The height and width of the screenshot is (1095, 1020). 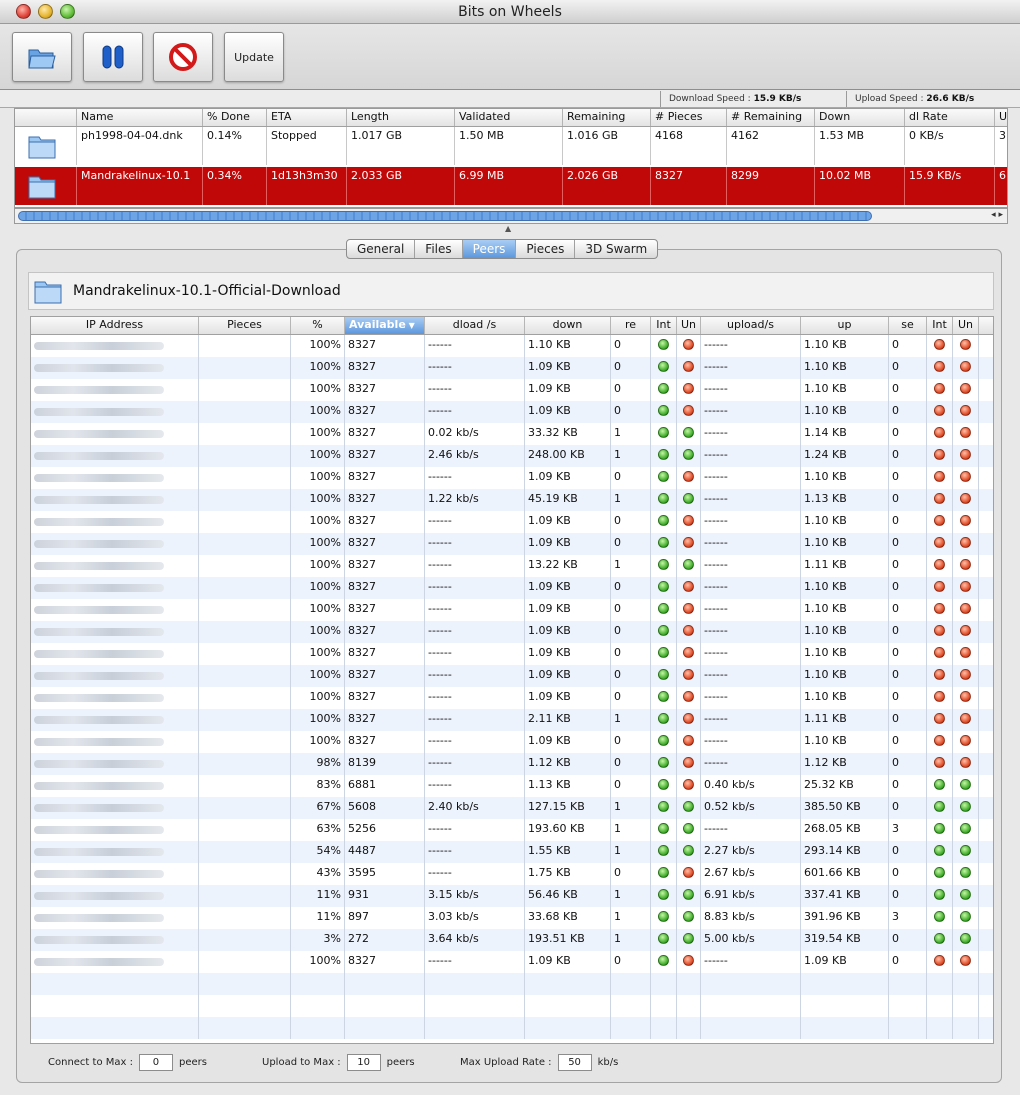 What do you see at coordinates (512, 720) in the screenshot?
I see `peer-row: 100% 8327 ------ 2.11 KB 1 ------ 1.11 KB 0` at bounding box center [512, 720].